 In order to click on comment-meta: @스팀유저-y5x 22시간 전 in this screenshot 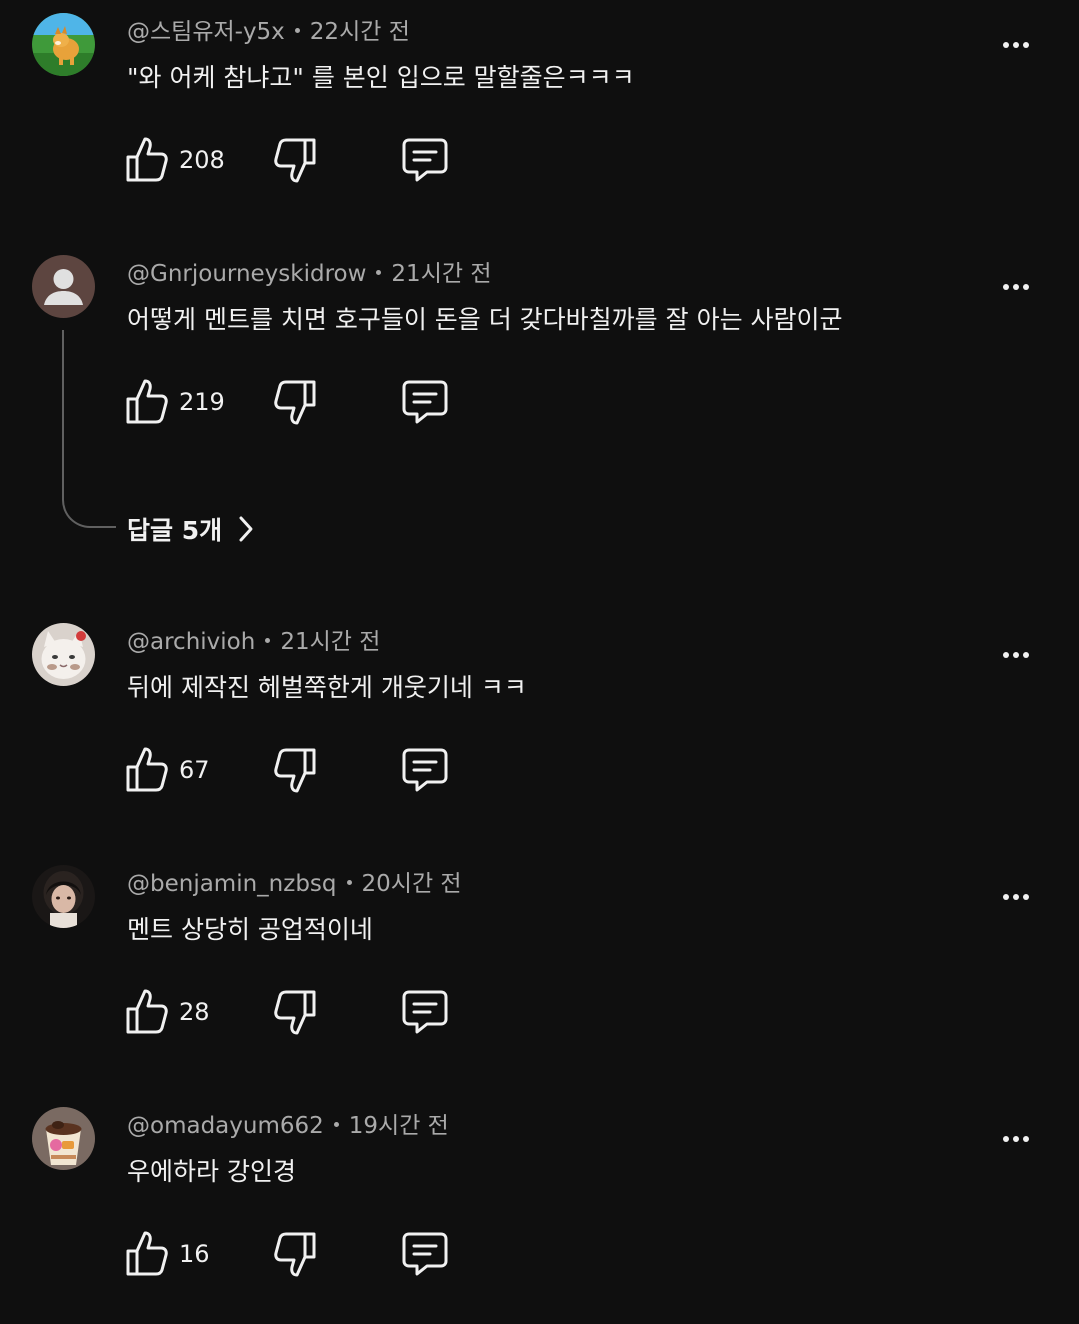, I will do `click(268, 32)`.